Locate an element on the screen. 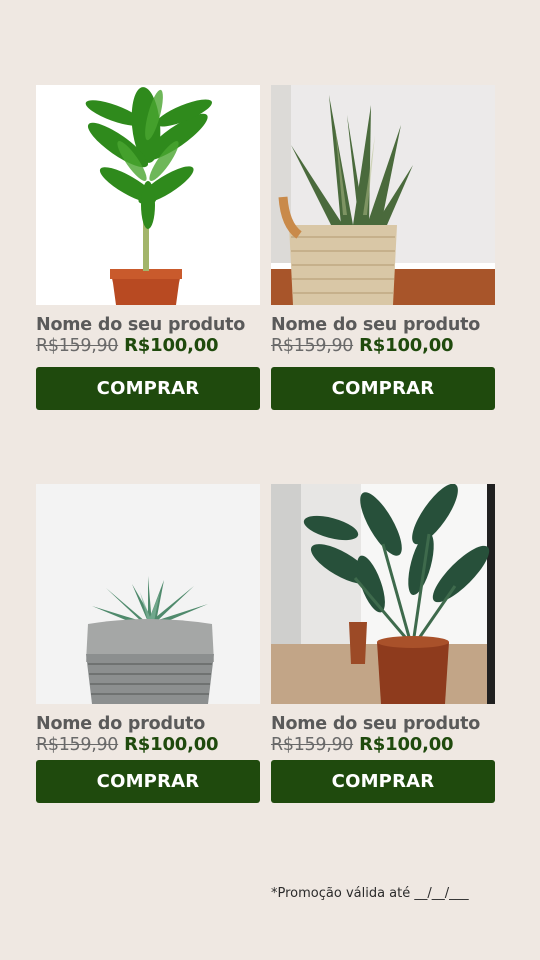  promotion-footnote: *Promoção válida até __/__/___ is located at coordinates (370, 893).